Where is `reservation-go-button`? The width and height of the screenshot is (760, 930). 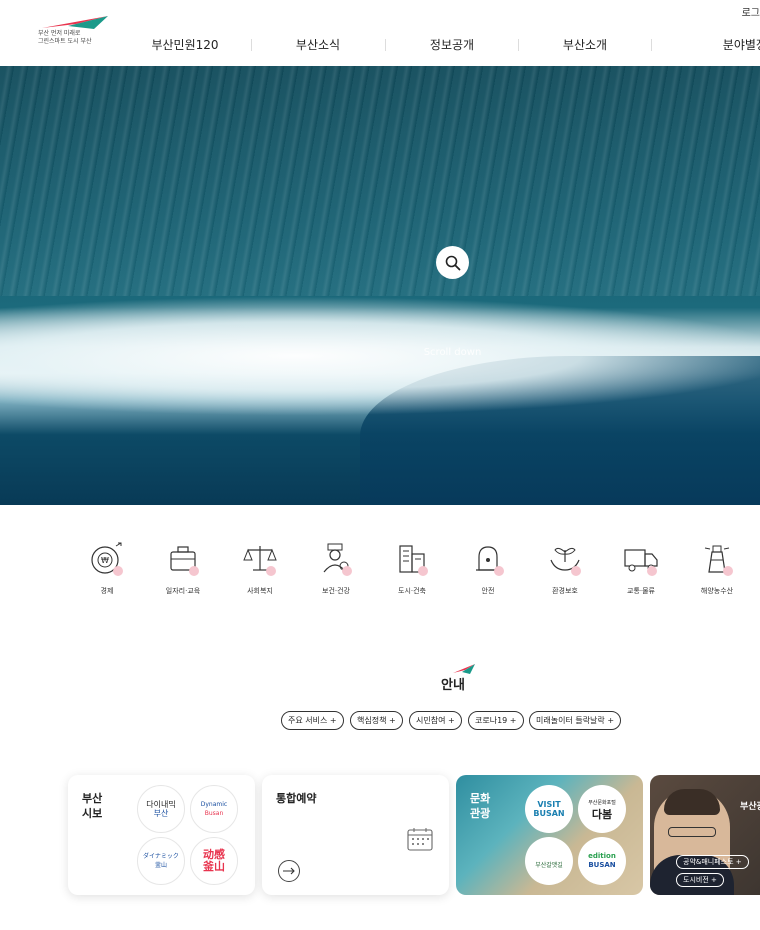
reservation-go-button is located at coordinates (289, 871).